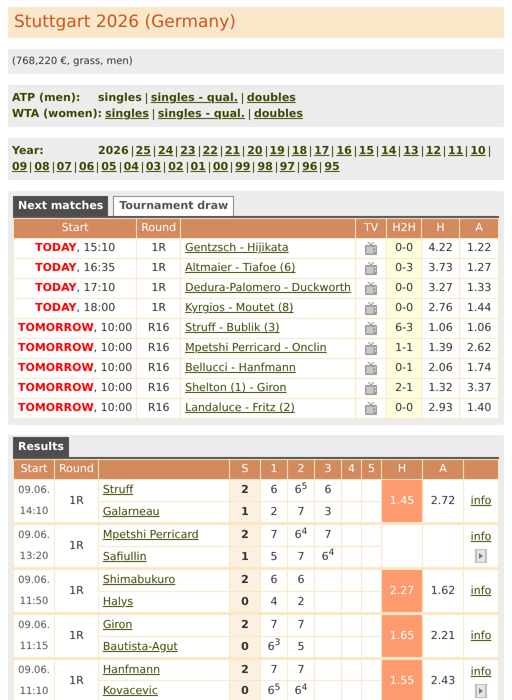 This screenshot has width=512, height=700. Describe the element at coordinates (332, 167) in the screenshot. I see `year-link: 95` at that location.